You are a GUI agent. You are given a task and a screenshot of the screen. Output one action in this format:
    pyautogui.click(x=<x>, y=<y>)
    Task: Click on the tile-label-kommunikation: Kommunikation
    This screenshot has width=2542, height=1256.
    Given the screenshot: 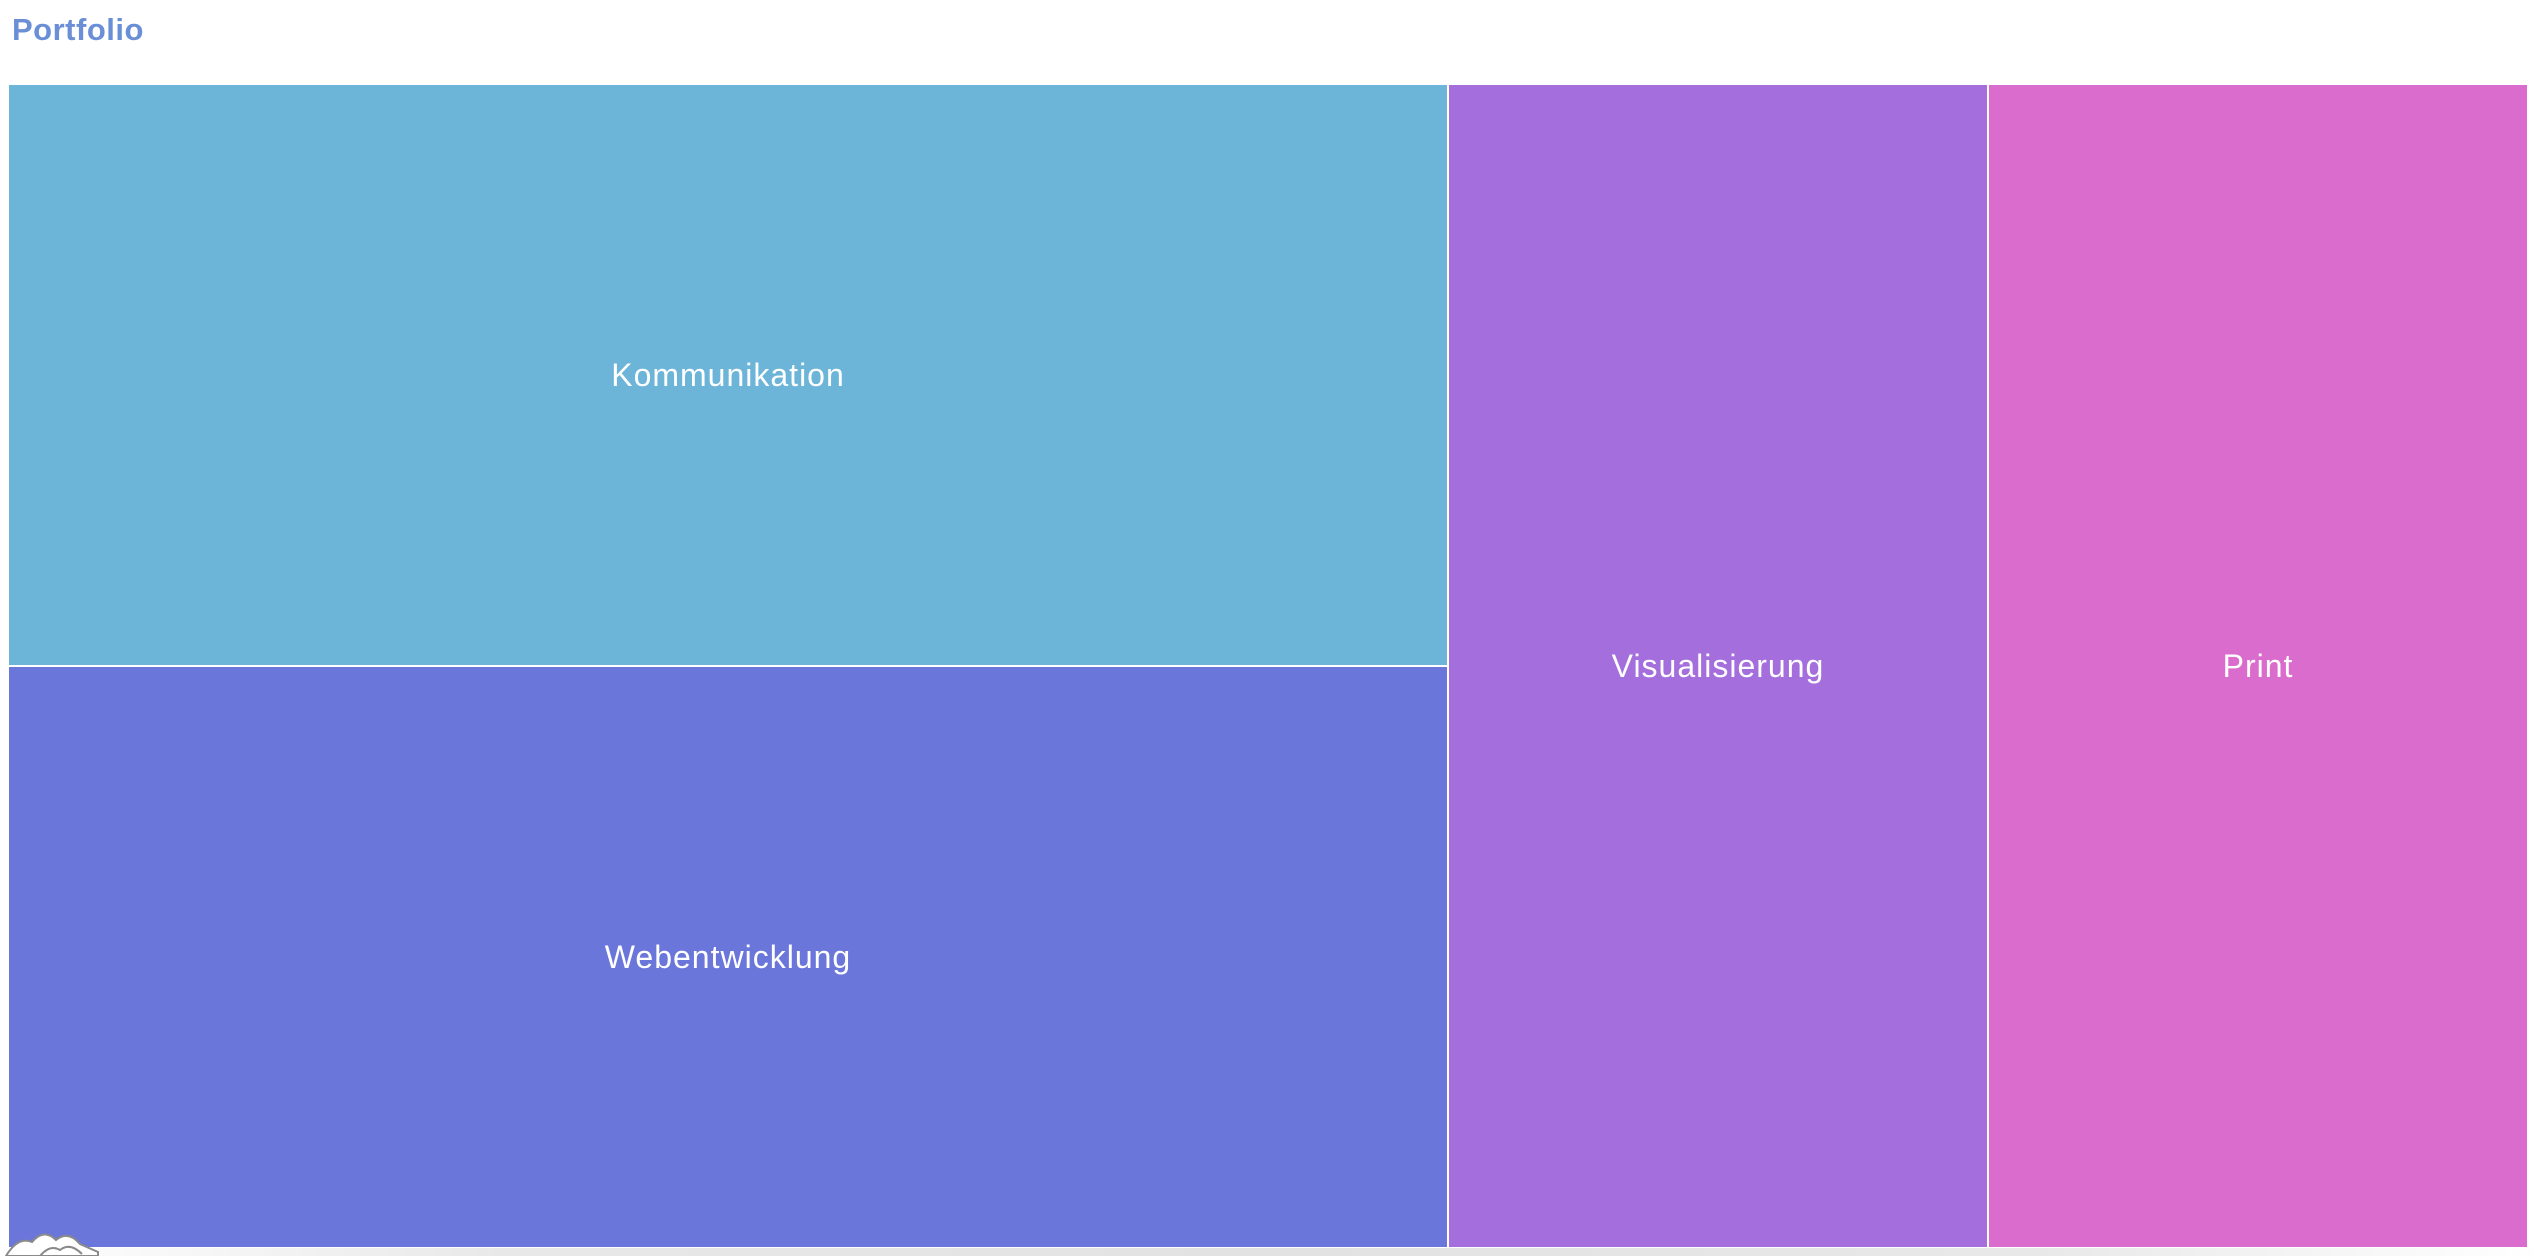 What is the action you would take?
    pyautogui.click(x=728, y=374)
    